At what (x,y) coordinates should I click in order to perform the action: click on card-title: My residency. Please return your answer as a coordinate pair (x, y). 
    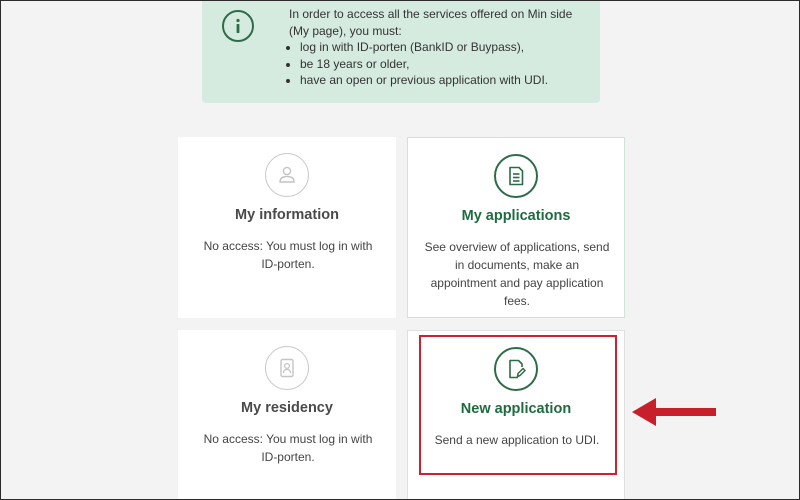
    Looking at the image, I should click on (287, 408).